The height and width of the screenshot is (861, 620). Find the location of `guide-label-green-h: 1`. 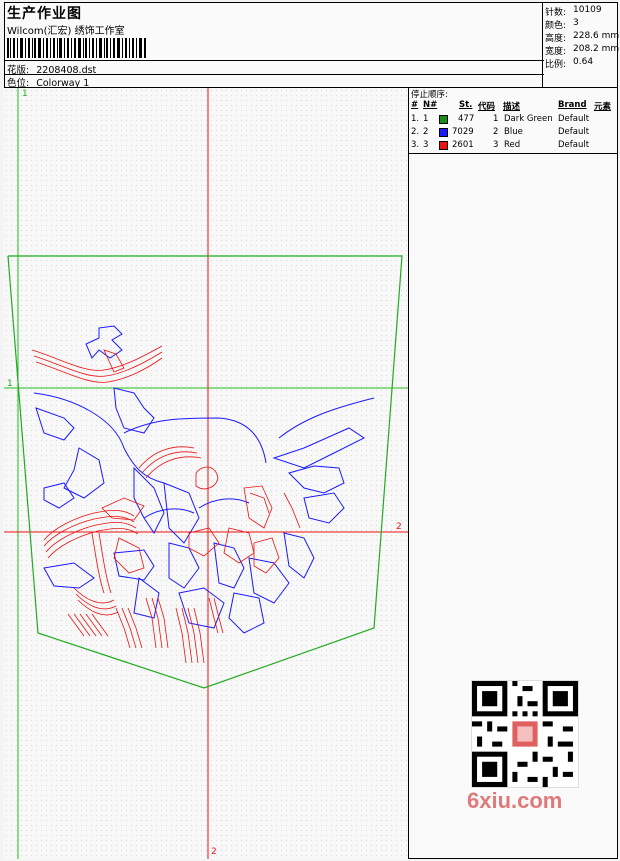

guide-label-green-h: 1 is located at coordinates (10, 384).